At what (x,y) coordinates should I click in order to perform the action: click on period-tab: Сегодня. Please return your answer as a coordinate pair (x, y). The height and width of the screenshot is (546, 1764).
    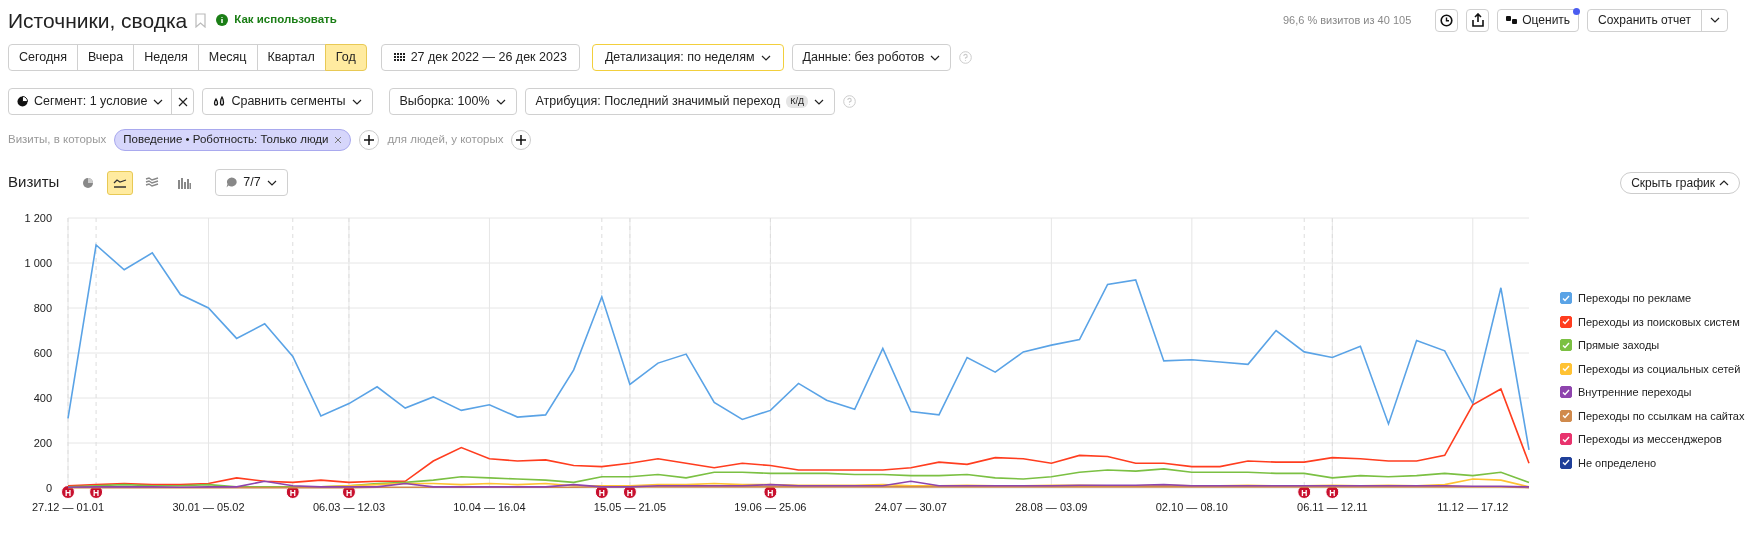
    Looking at the image, I should click on (43, 57).